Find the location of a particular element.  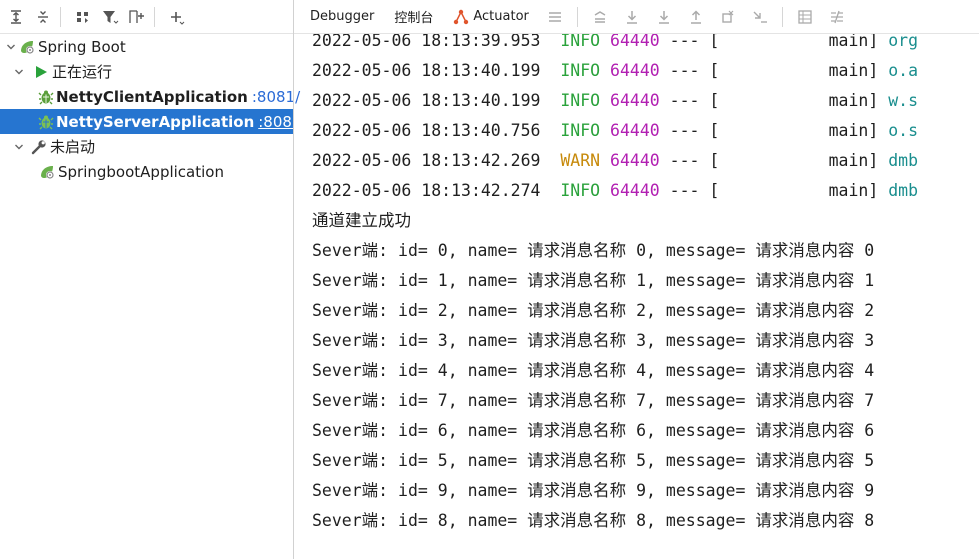

drop-frame-icon is located at coordinates (728, 17).